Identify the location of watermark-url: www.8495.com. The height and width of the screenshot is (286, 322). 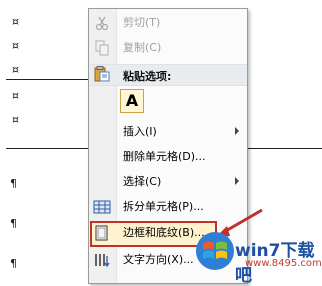
(283, 263).